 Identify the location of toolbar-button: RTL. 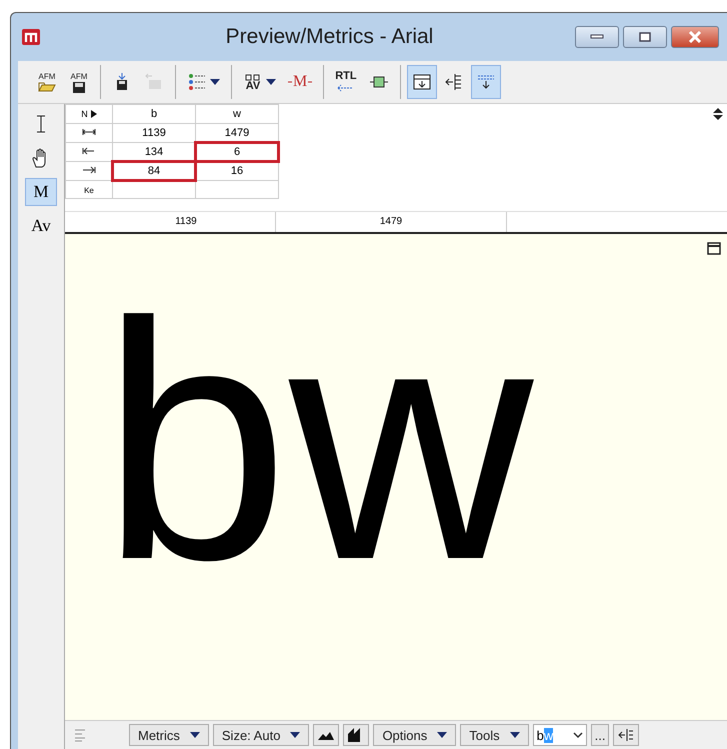
(346, 82).